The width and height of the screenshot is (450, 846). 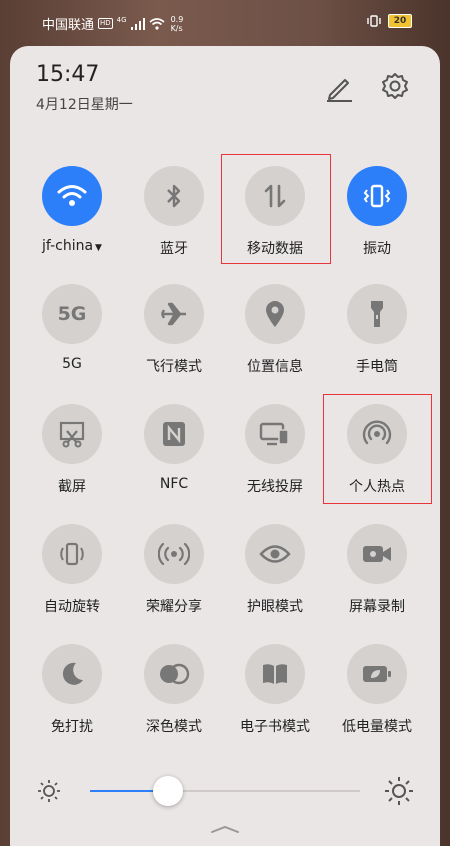 I want to click on tile-dark-mode: 深色模式, so click(x=174, y=699).